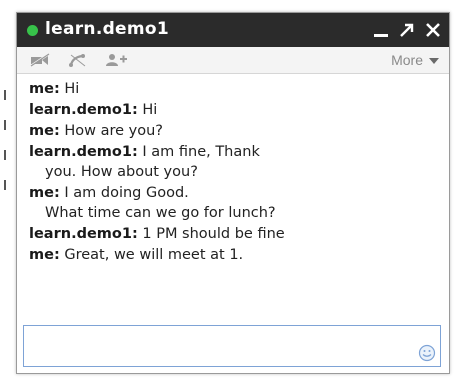 Image resolution: width=457 pixels, height=381 pixels. What do you see at coordinates (213, 234) in the screenshot?
I see `message-text: 1 PM should be fine` at bounding box center [213, 234].